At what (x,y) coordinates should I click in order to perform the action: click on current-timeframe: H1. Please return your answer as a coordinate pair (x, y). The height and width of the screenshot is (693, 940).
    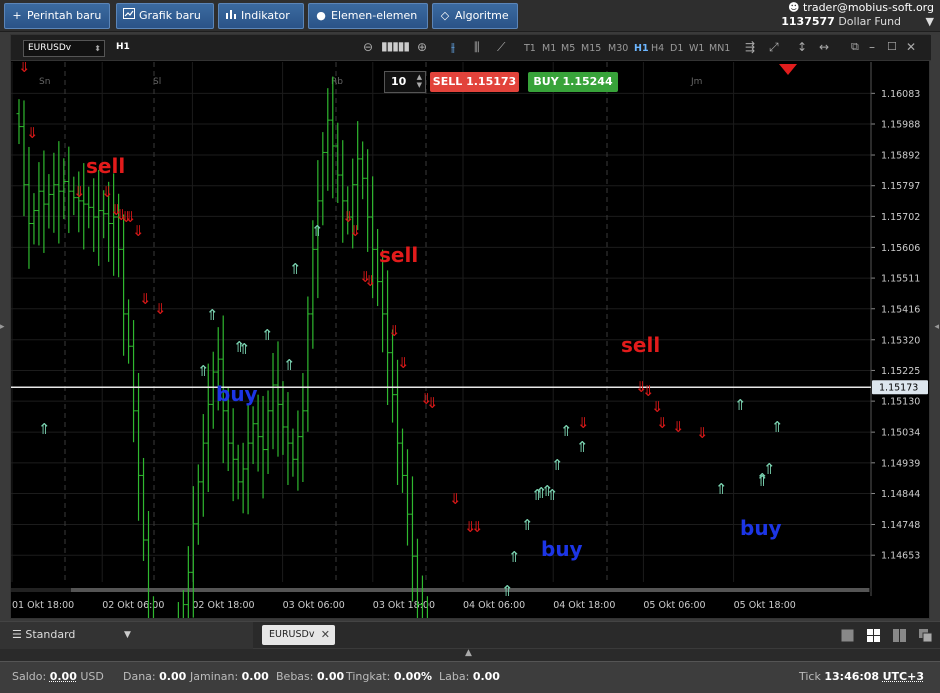
    Looking at the image, I should click on (123, 47).